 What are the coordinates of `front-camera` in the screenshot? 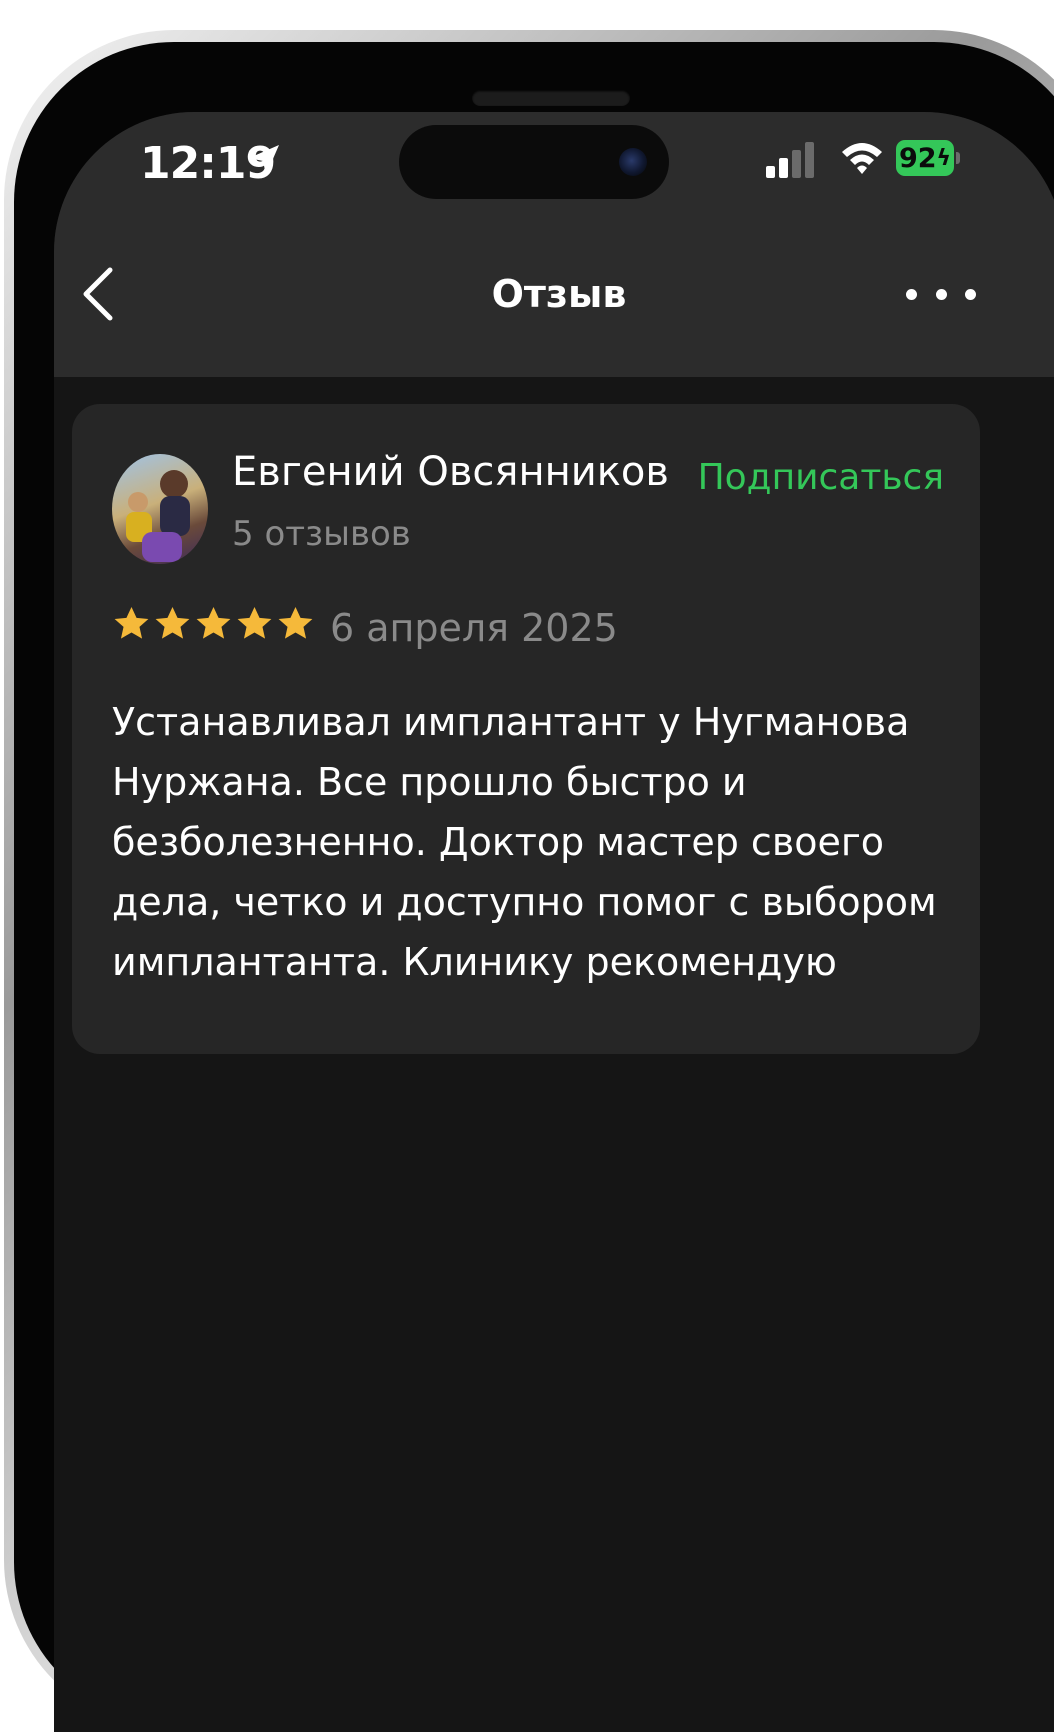 It's located at (633, 162).